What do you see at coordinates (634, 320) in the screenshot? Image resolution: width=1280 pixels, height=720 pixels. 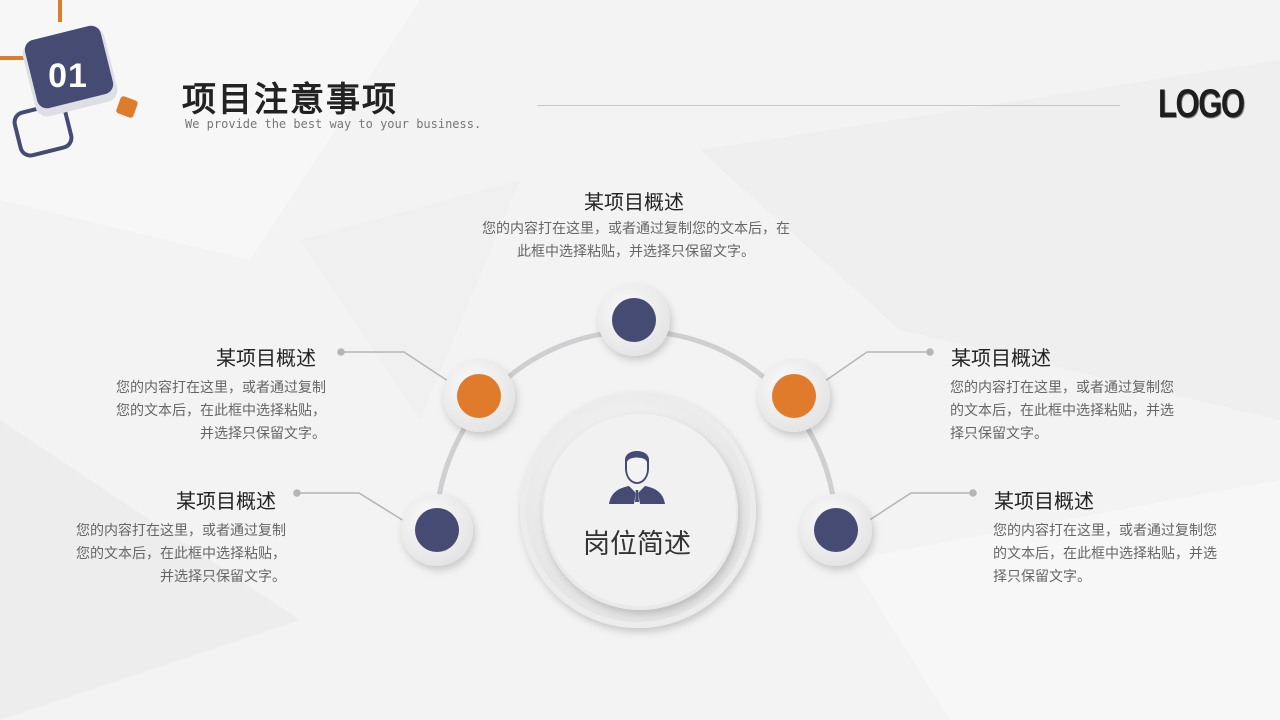 I see `node-top` at bounding box center [634, 320].